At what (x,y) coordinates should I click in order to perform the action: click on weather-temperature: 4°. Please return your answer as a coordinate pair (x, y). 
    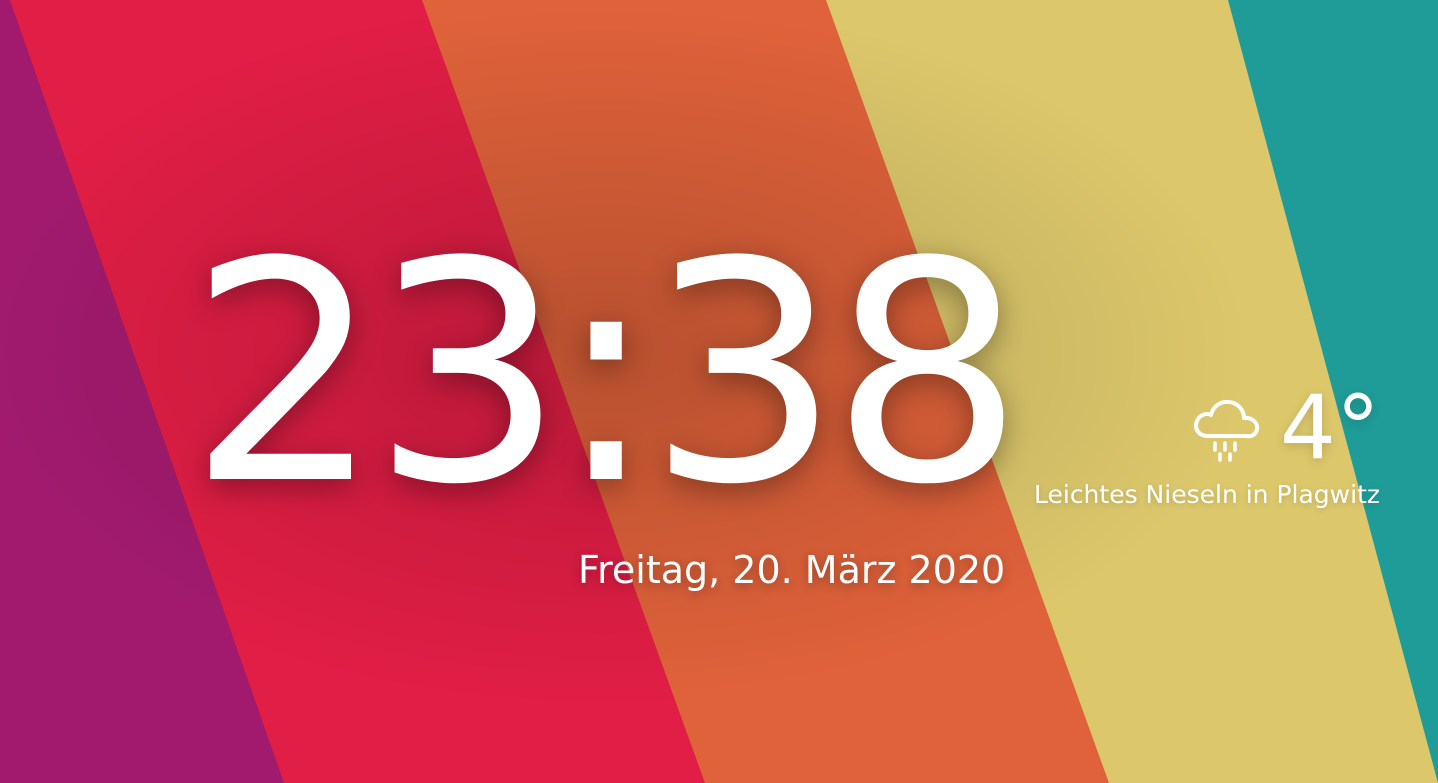
    Looking at the image, I should click on (1330, 427).